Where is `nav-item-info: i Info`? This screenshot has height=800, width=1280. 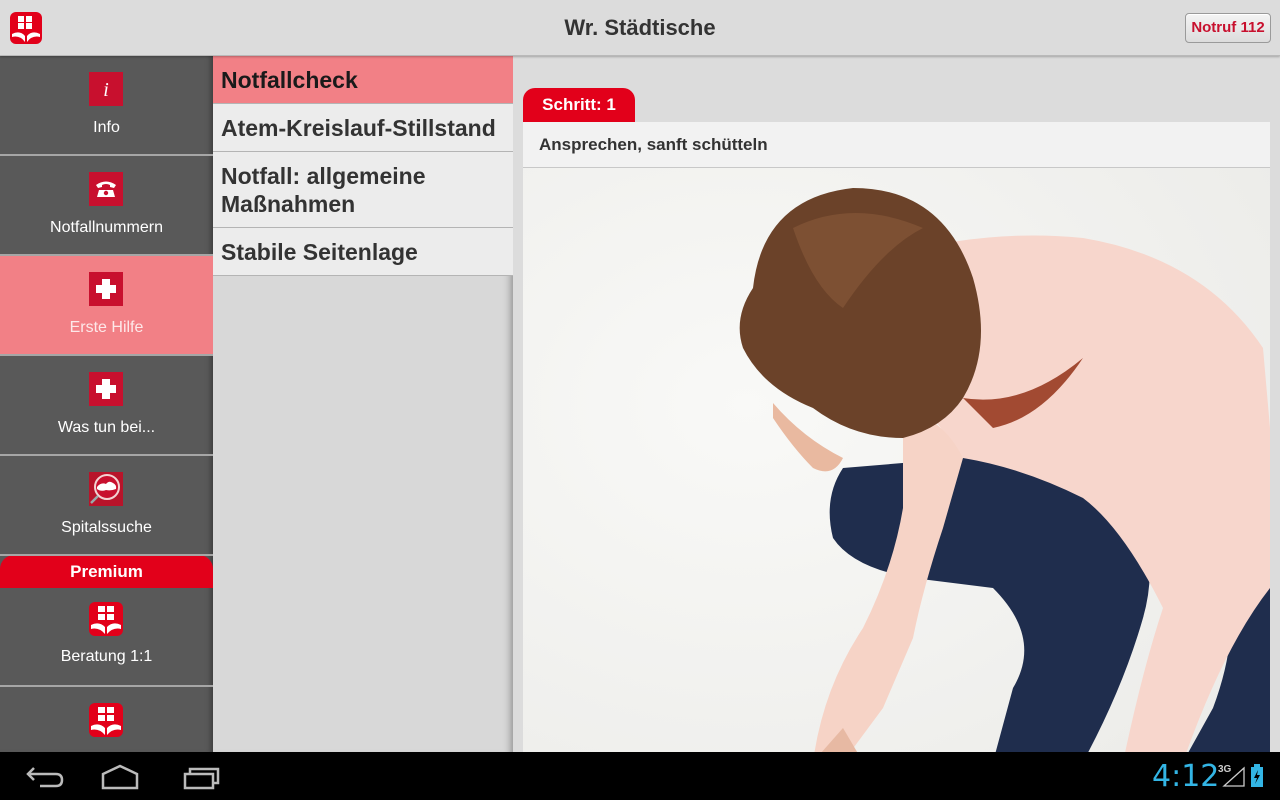
nav-item-info: i Info is located at coordinates (106, 106).